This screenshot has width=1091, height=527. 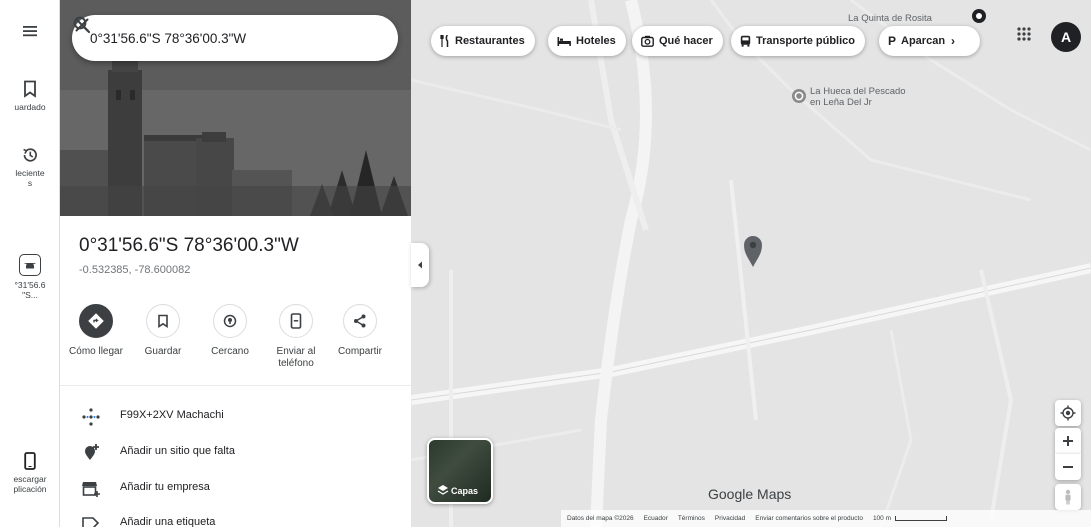 I want to click on share-circle, so click(x=360, y=321).